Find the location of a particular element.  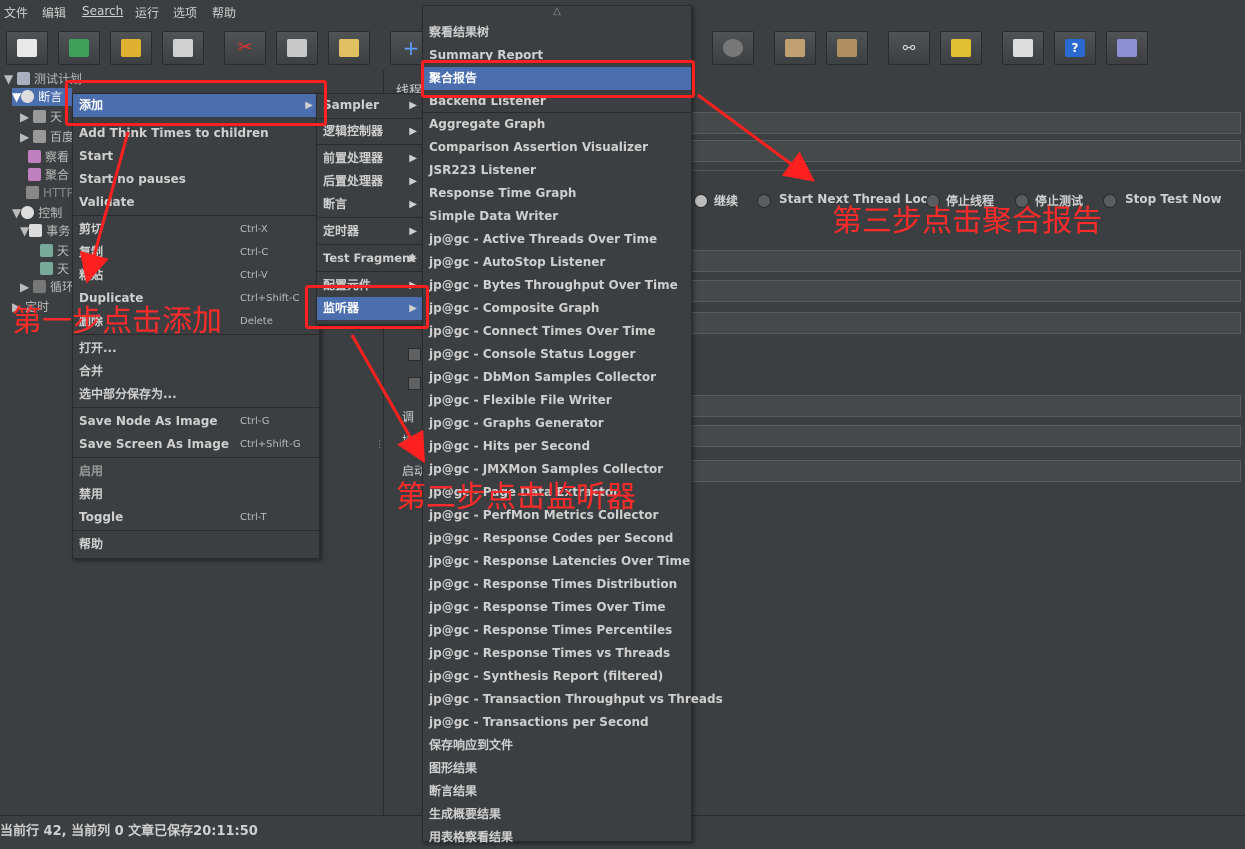

annotation-step1: 第一步点击添加 is located at coordinates (117, 321).